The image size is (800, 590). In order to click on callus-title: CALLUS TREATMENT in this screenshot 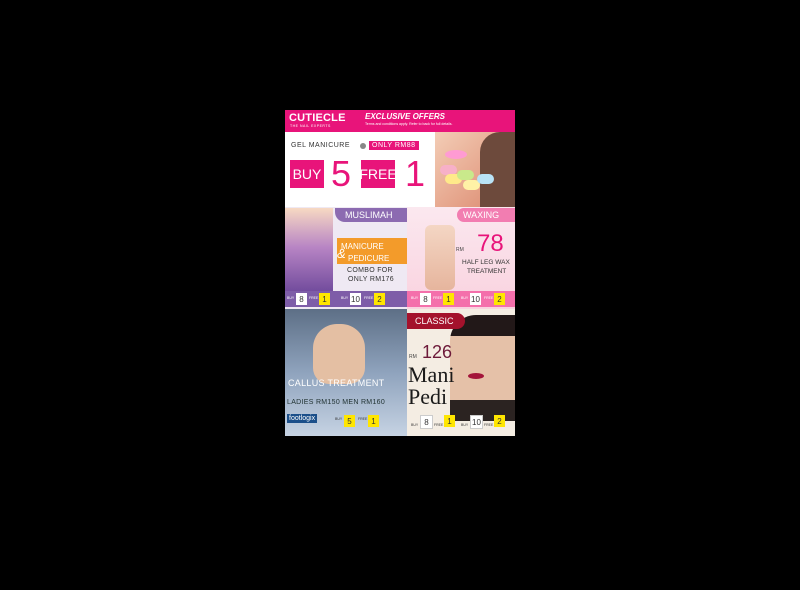, I will do `click(336, 383)`.